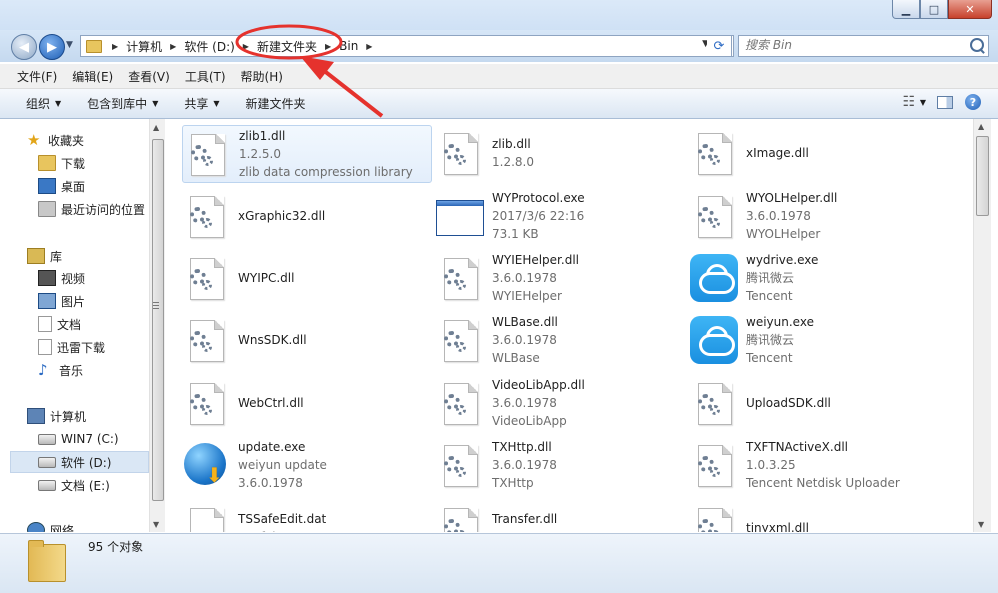  What do you see at coordinates (326, 172) in the screenshot?
I see `file-detail: zlib data compression library` at bounding box center [326, 172].